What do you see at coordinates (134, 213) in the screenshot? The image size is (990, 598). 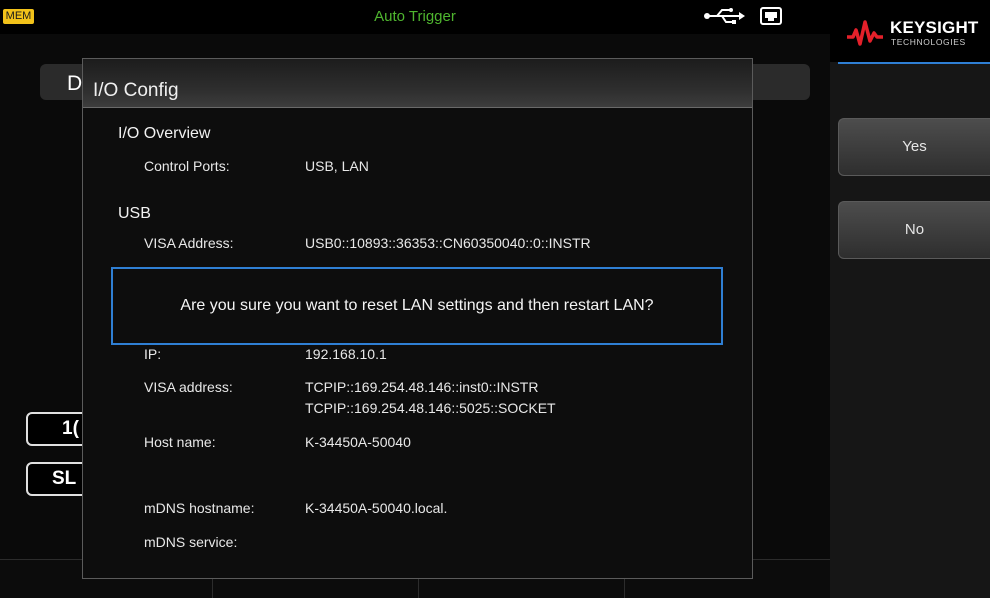 I see `usb-heading: USB` at bounding box center [134, 213].